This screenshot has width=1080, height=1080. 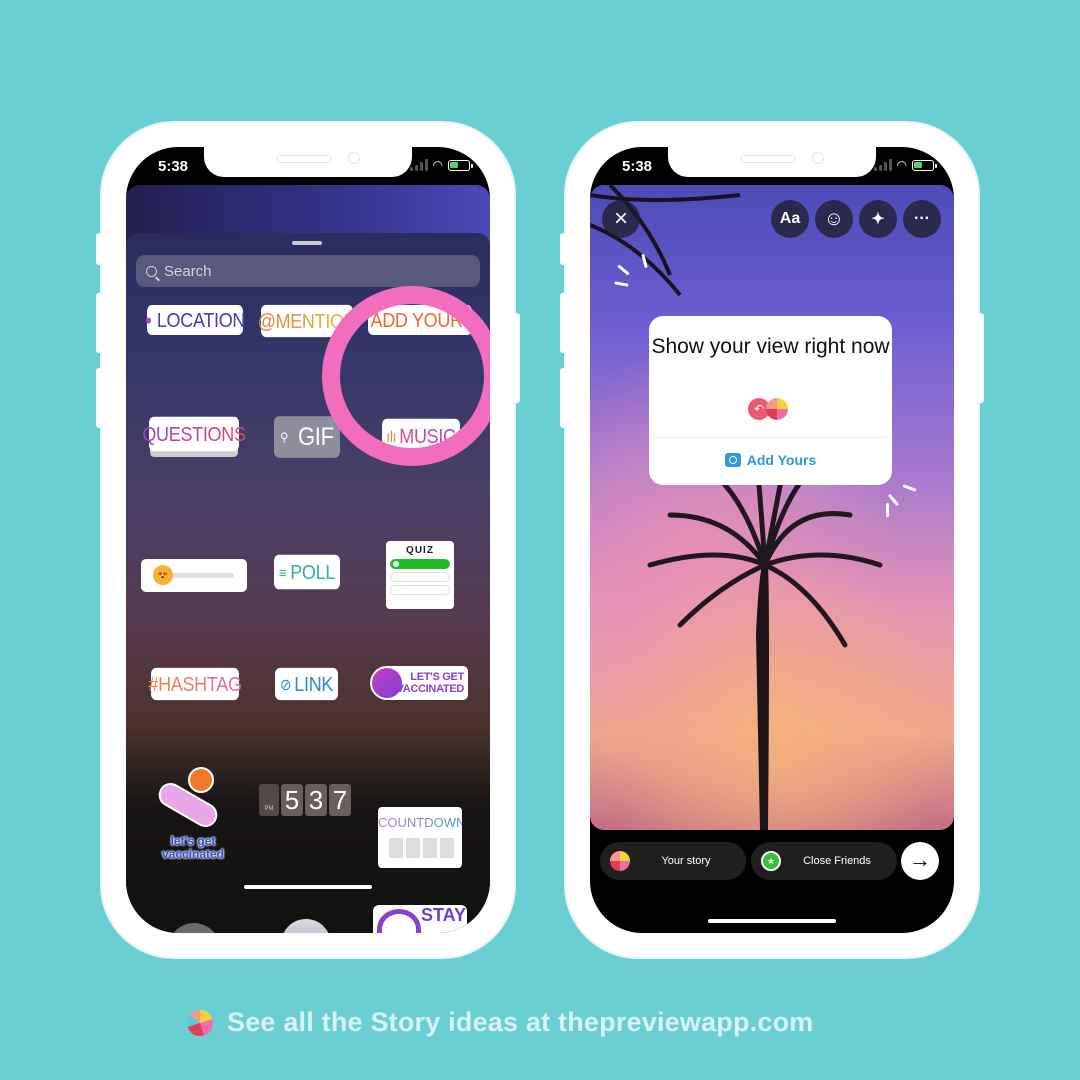 What do you see at coordinates (777, 409) in the screenshot?
I see `avatar` at bounding box center [777, 409].